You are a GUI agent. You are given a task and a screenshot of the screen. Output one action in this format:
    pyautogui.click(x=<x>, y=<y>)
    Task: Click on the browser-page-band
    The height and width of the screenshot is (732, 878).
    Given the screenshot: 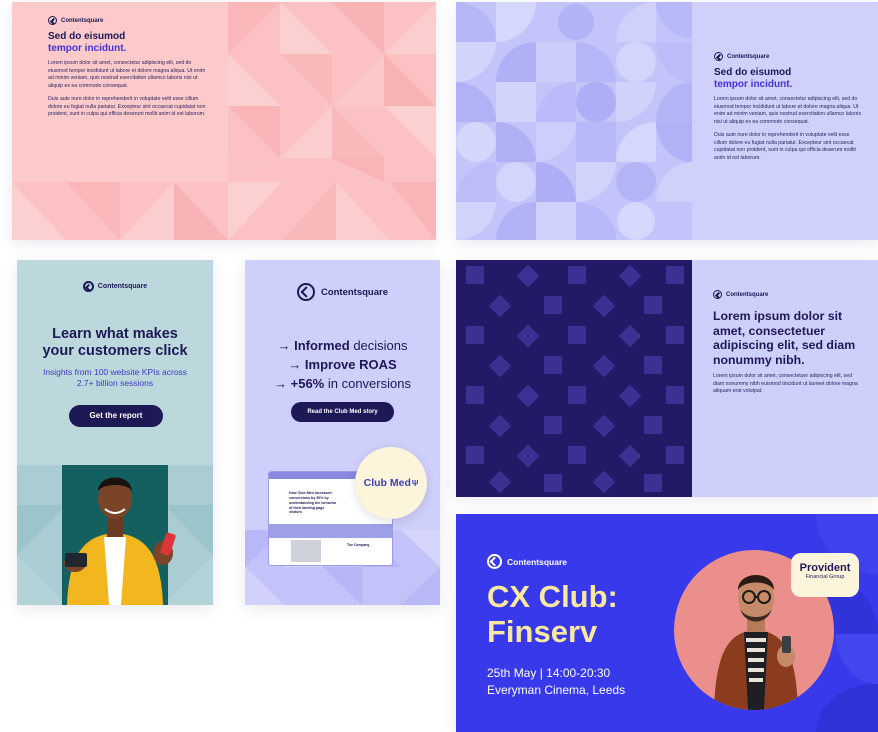 What is the action you would take?
    pyautogui.click(x=330, y=531)
    